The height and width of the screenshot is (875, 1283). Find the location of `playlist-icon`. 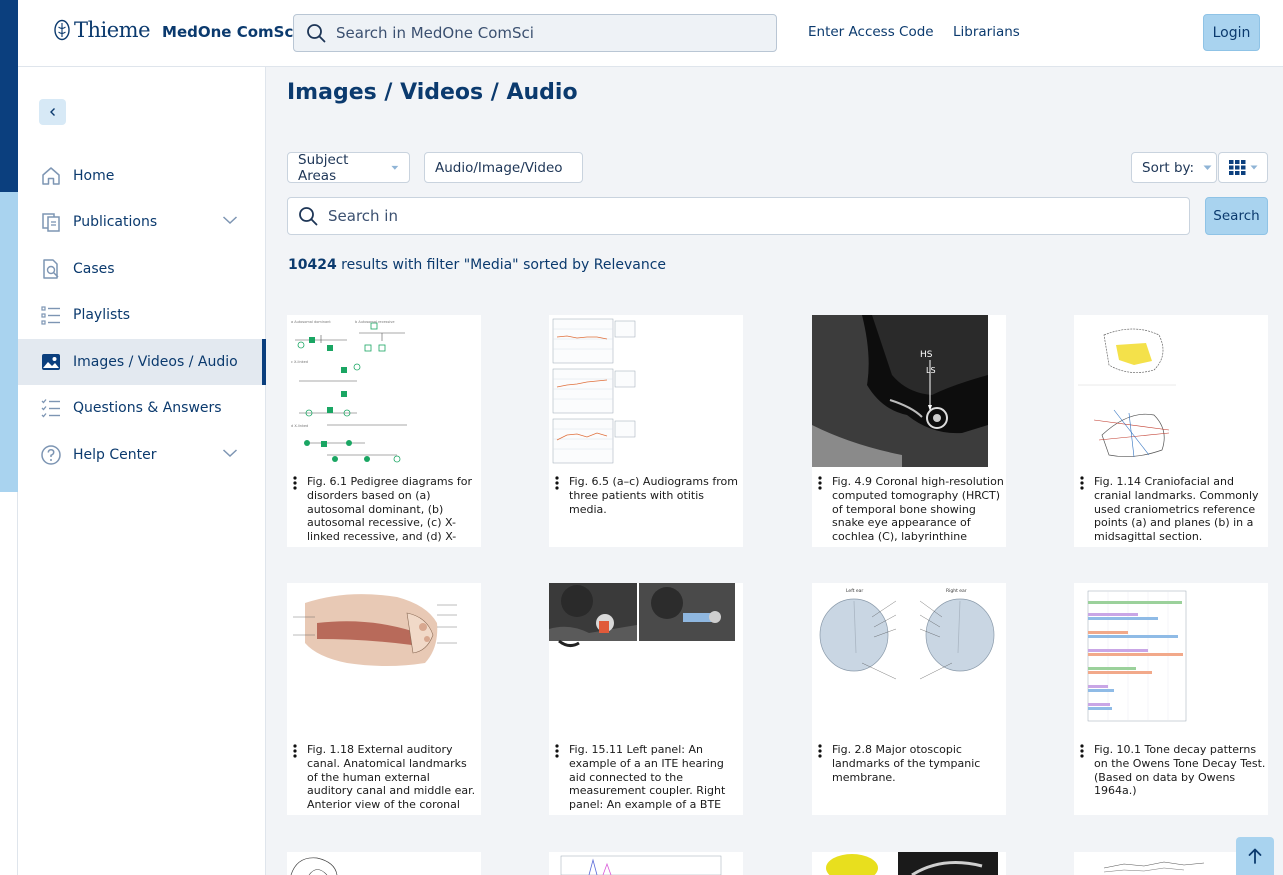

playlist-icon is located at coordinates (50, 315).